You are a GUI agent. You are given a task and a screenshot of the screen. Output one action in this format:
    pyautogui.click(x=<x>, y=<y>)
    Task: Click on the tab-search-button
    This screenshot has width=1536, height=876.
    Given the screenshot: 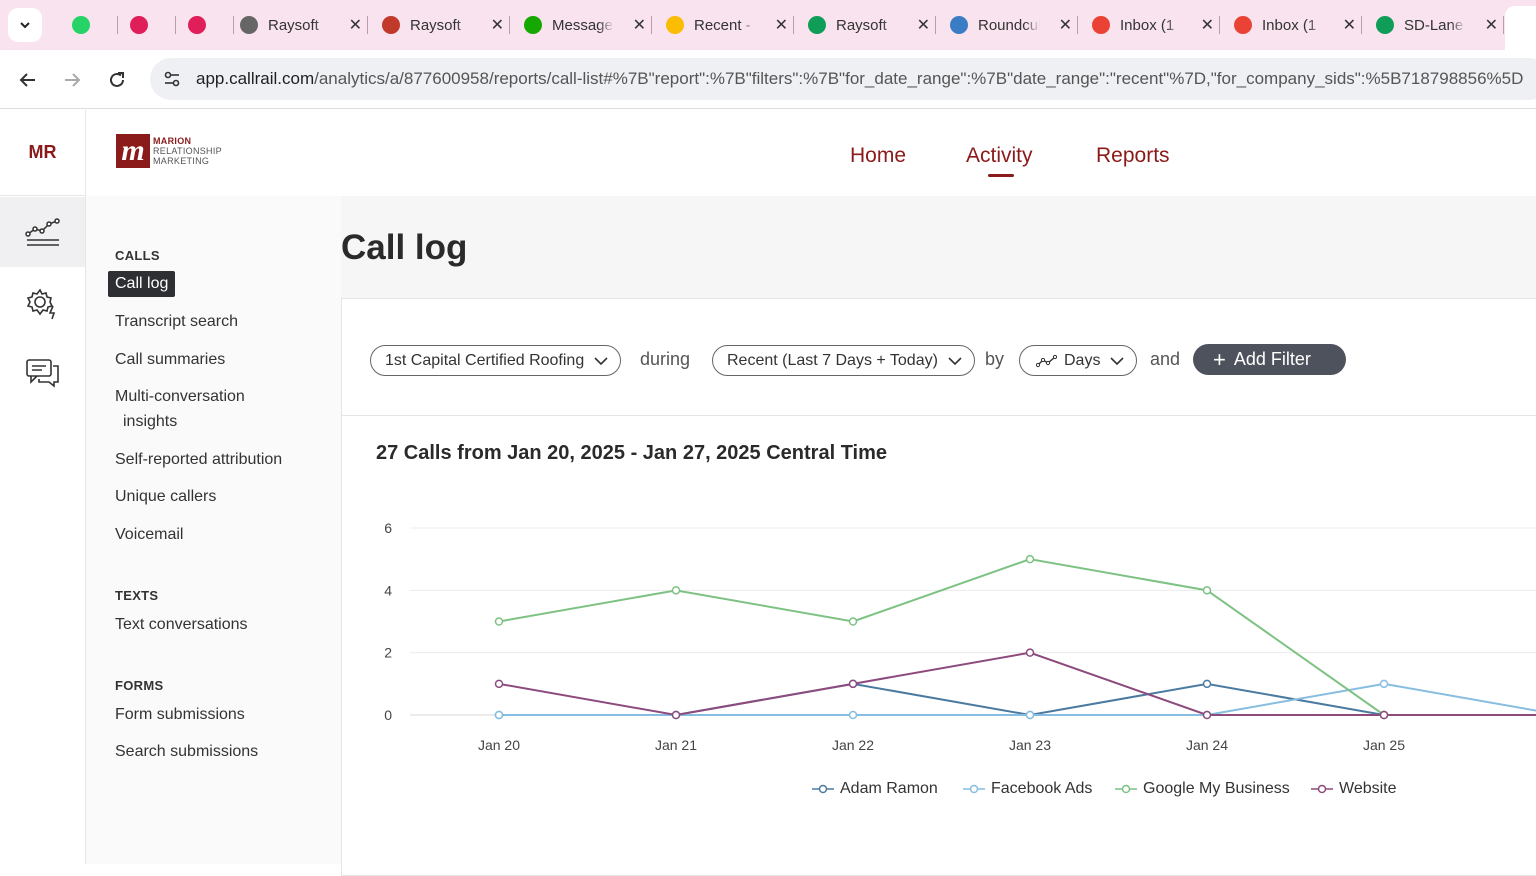 What is the action you would take?
    pyautogui.click(x=25, y=25)
    